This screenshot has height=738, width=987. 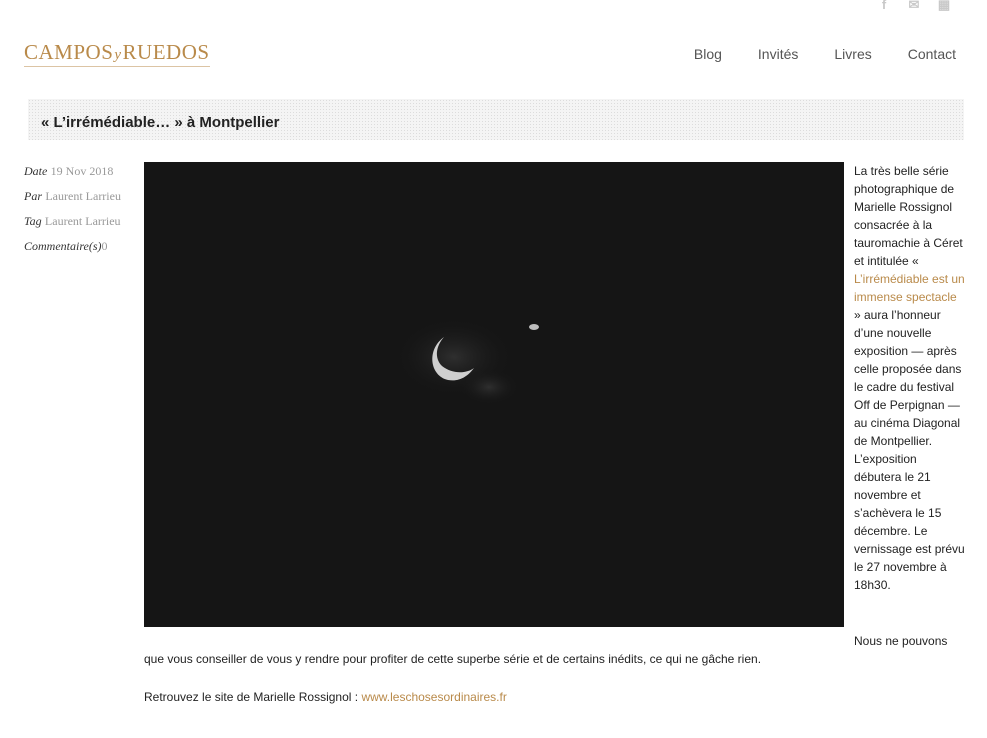 What do you see at coordinates (69, 52) in the screenshot?
I see `logo-part1: CAMPOS` at bounding box center [69, 52].